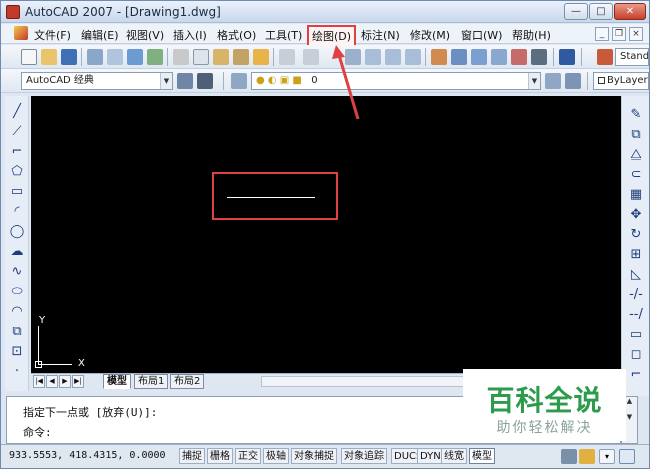  Describe the element at coordinates (95, 57) in the screenshot. I see `print-icon` at that location.